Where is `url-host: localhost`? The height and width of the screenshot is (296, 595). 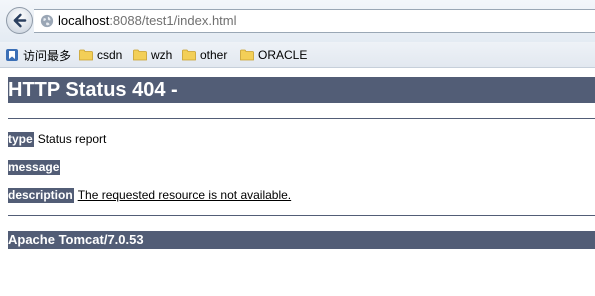 url-host: localhost is located at coordinates (84, 20).